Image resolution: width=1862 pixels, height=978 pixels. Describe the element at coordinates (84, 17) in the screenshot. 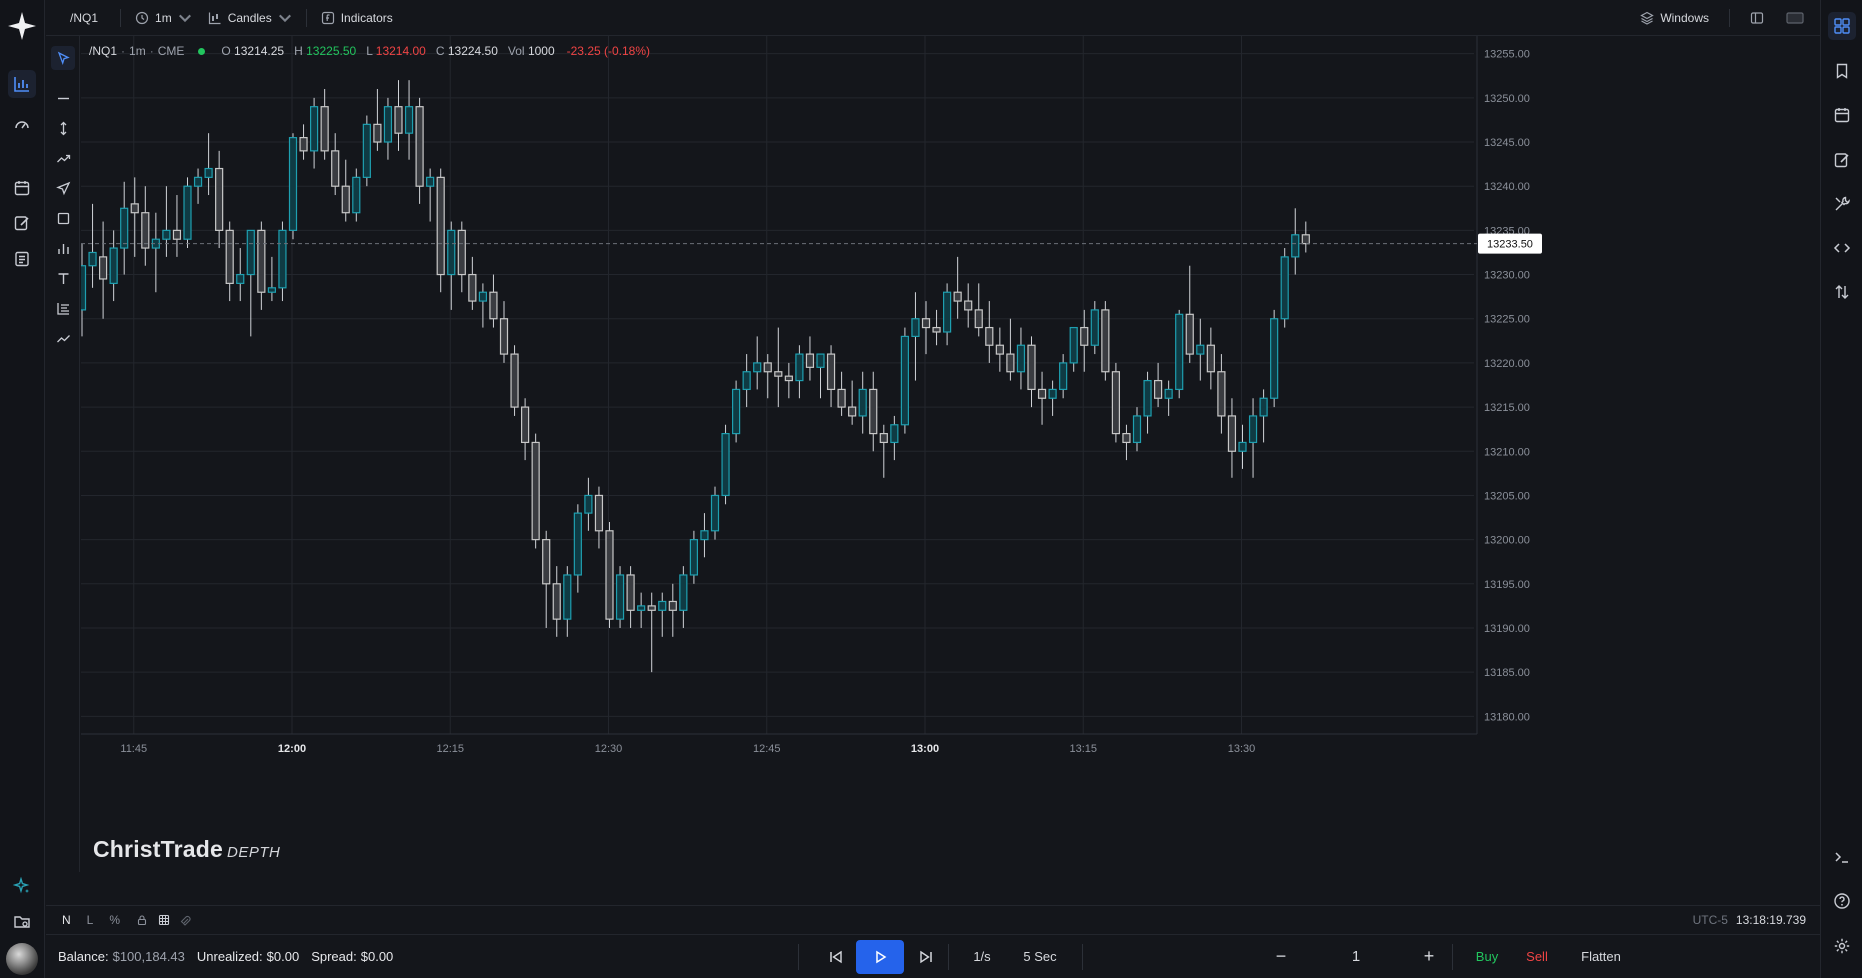

I see `symbol-label: /NQ1` at that location.